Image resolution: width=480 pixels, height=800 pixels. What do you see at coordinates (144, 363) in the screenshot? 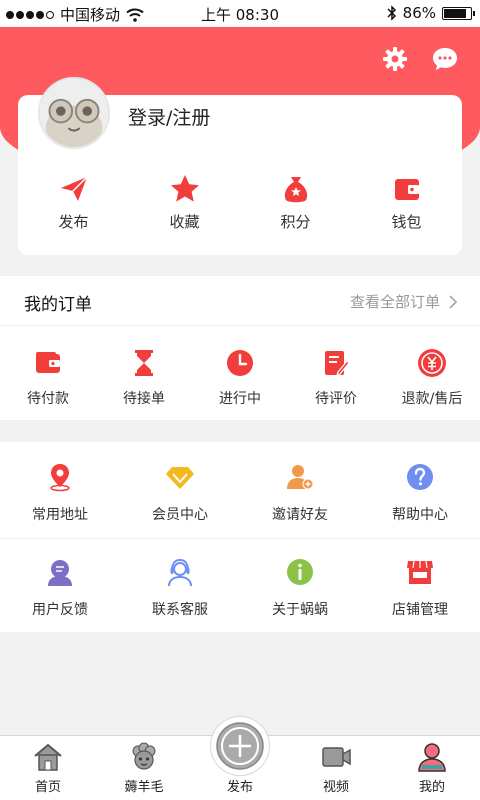
I see `hourglass-icon` at bounding box center [144, 363].